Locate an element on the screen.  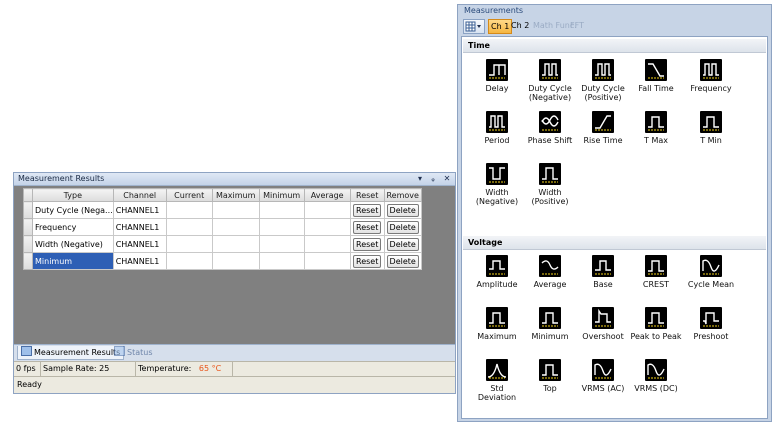
measurement-item: T Max is located at coordinates (656, 128).